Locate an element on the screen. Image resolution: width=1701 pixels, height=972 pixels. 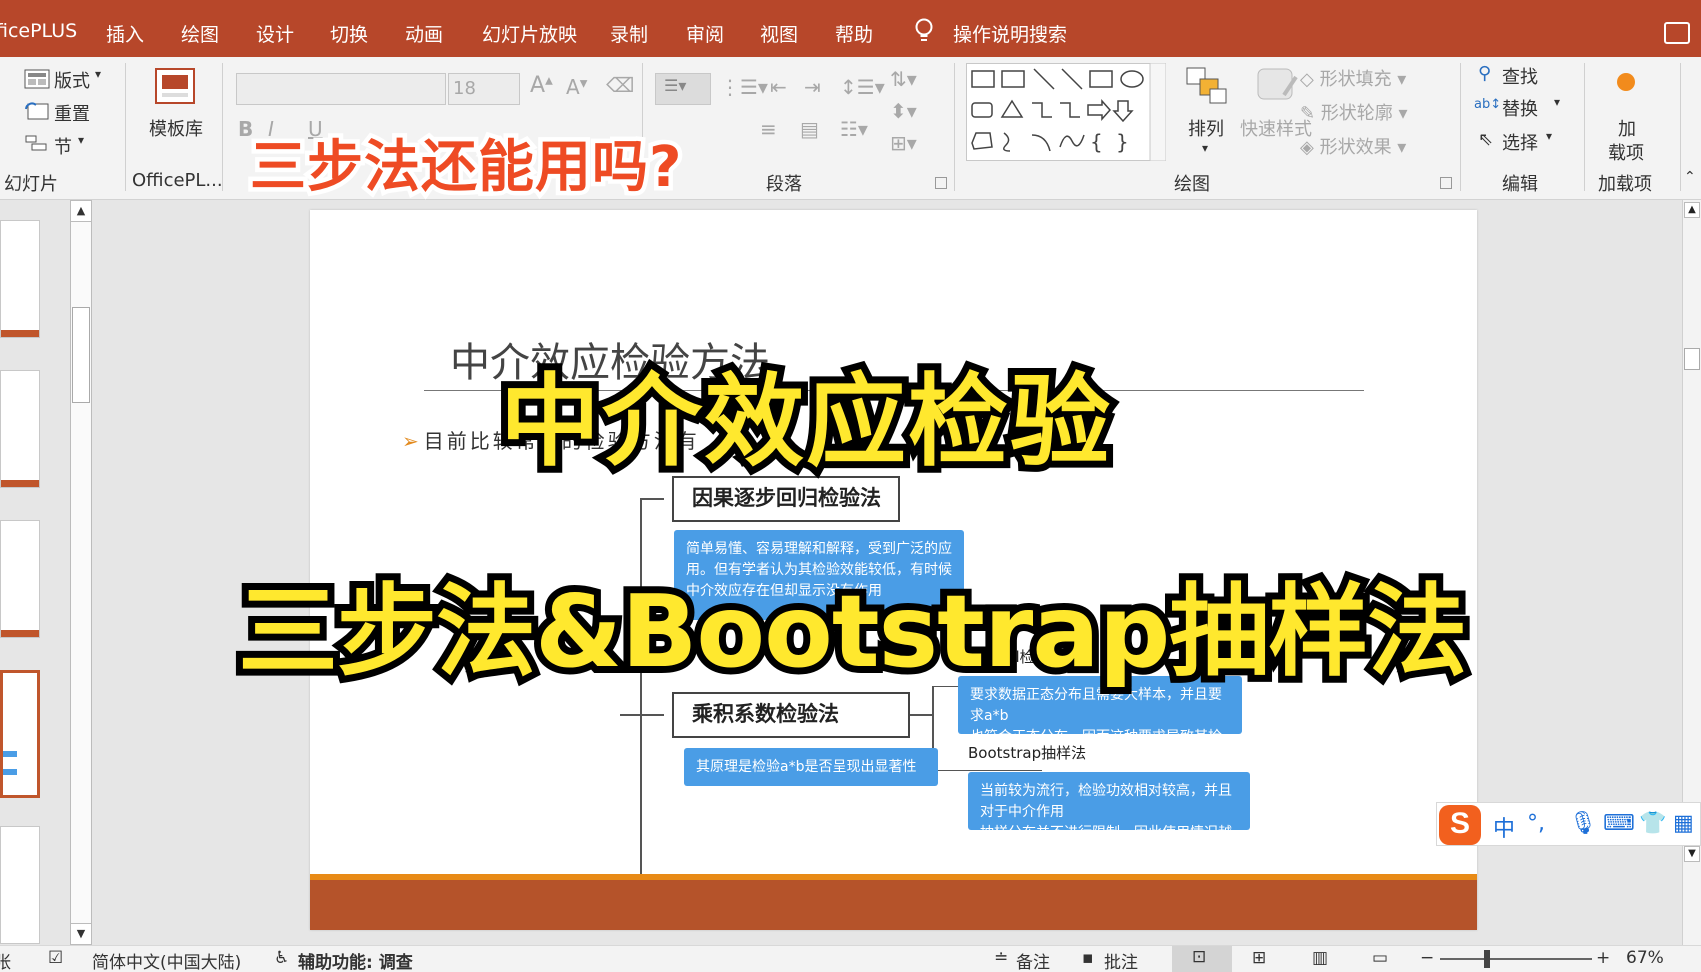
note-bootstrap-line2: 抽样分布并不进行限制，因此使用情况越来越多。 is located at coordinates (1106, 843).